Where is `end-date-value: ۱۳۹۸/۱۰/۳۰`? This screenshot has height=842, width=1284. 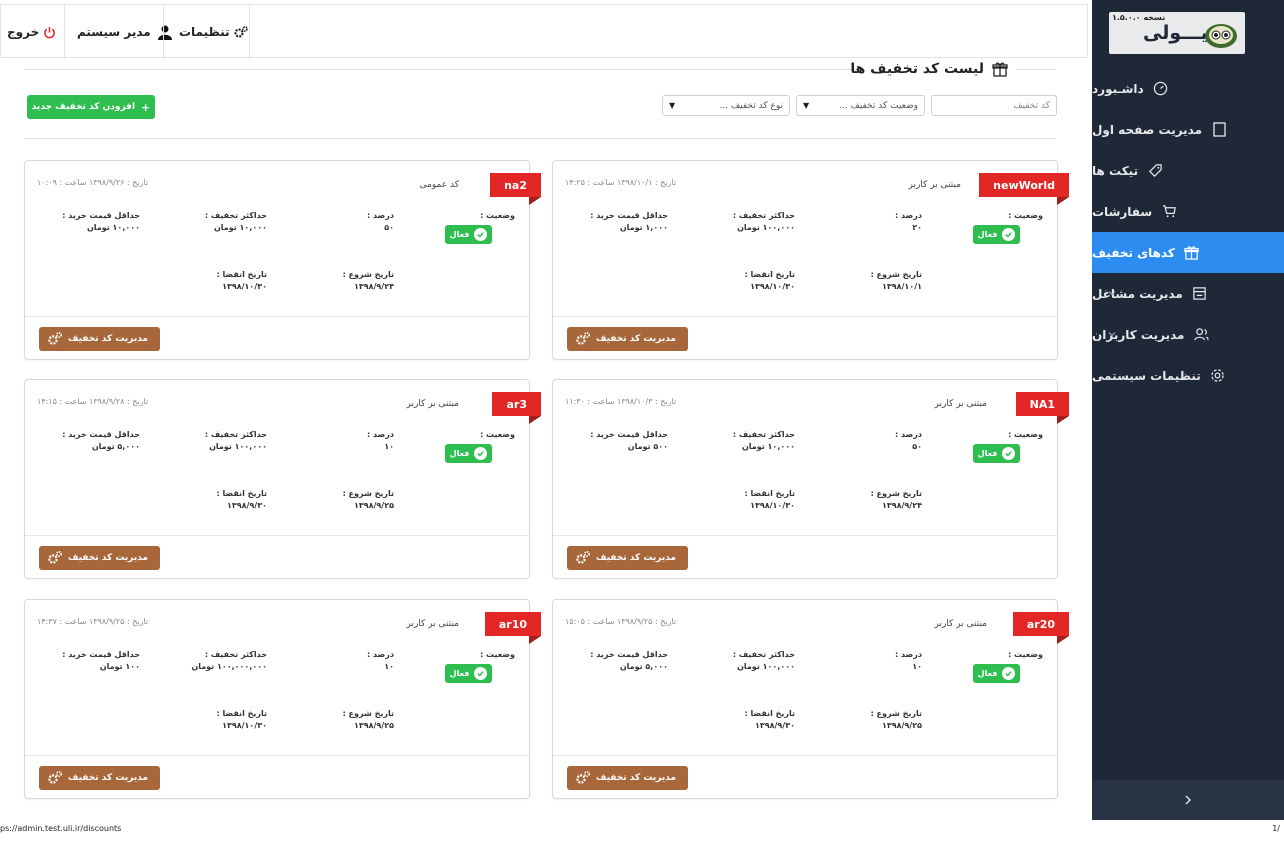
end-date-value: ۱۳۹۸/۱۰/۳۰ is located at coordinates (772, 505).